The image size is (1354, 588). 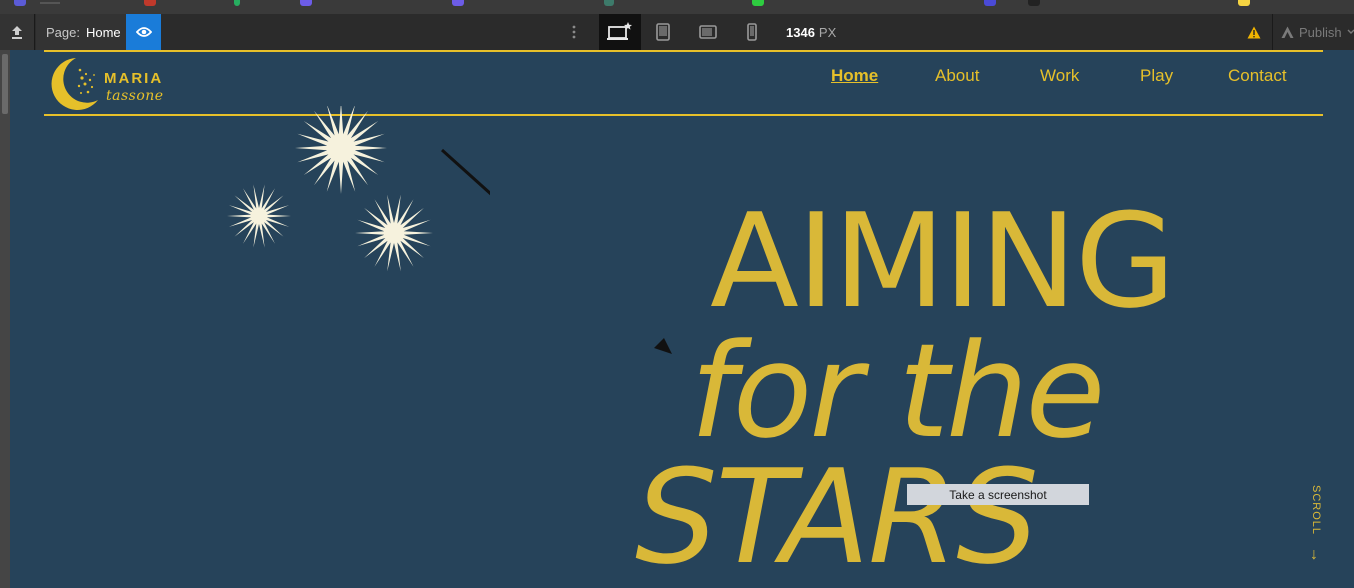 I want to click on preview-button, so click(x=143, y=32).